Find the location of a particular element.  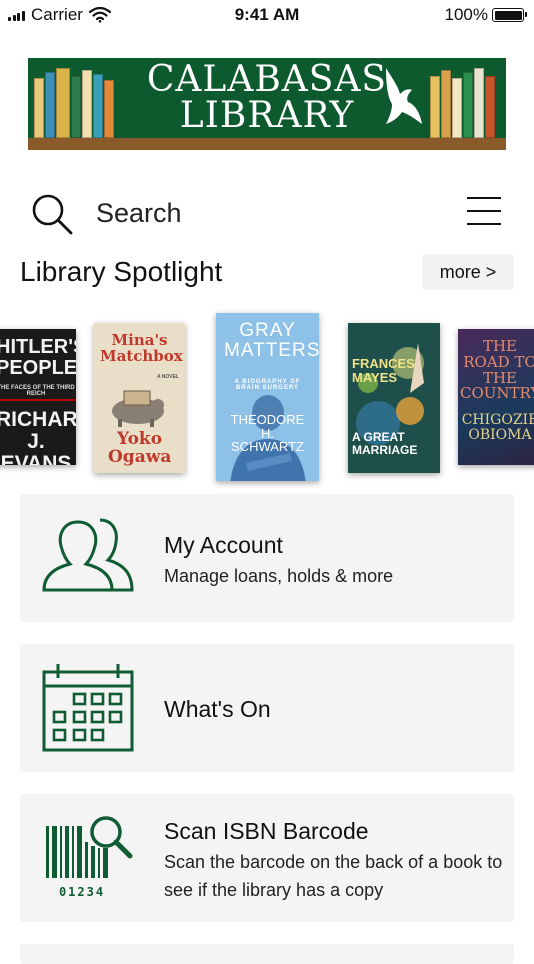

search-input: Search is located at coordinates (139, 213).